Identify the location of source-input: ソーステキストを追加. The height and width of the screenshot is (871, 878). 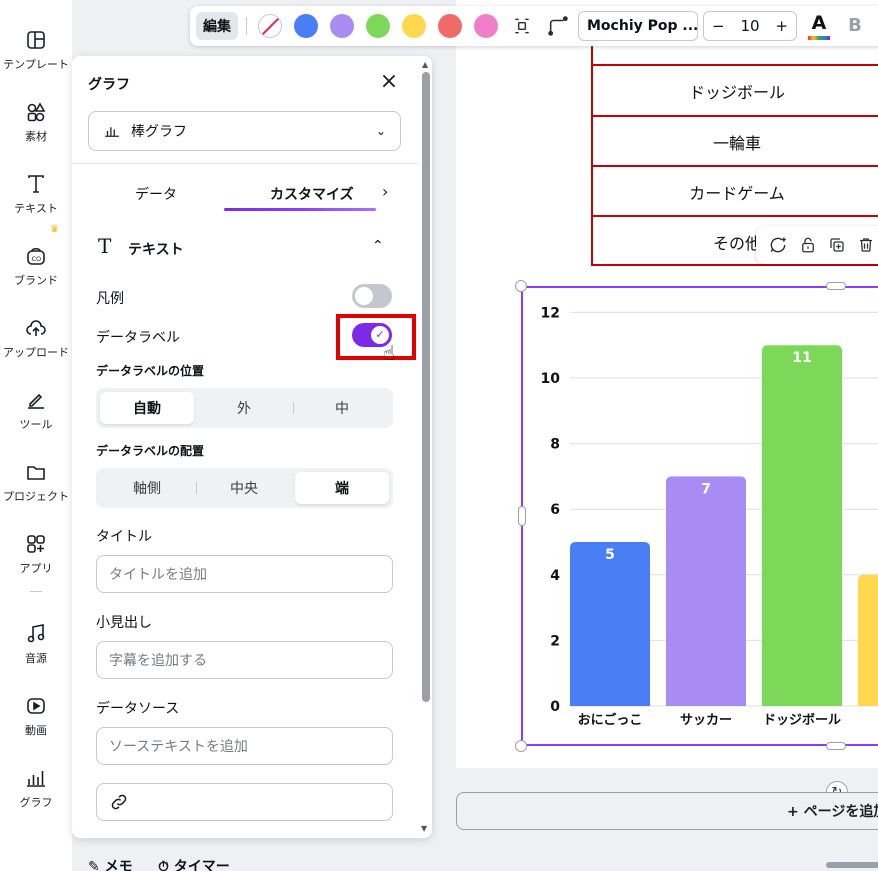
(244, 746).